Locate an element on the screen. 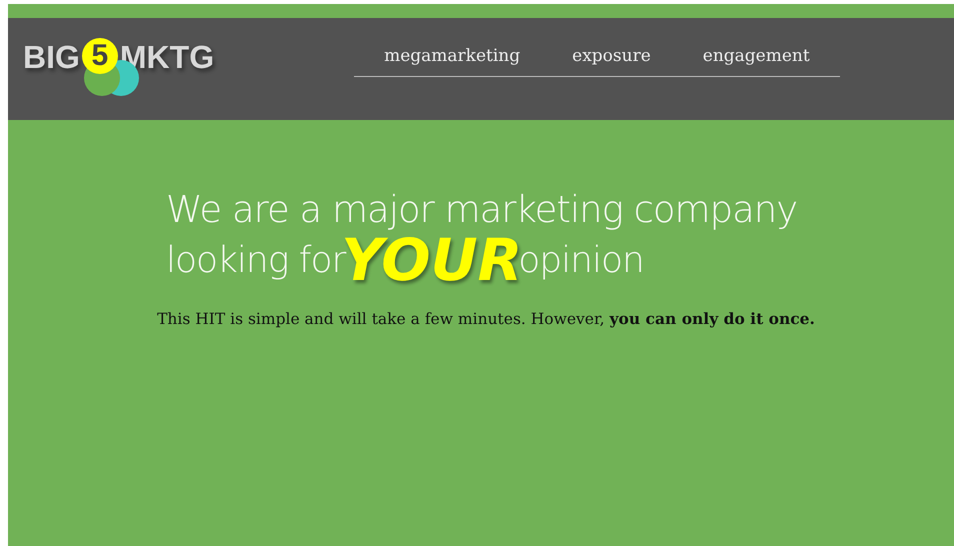  headline-text: opinion is located at coordinates (581, 260).